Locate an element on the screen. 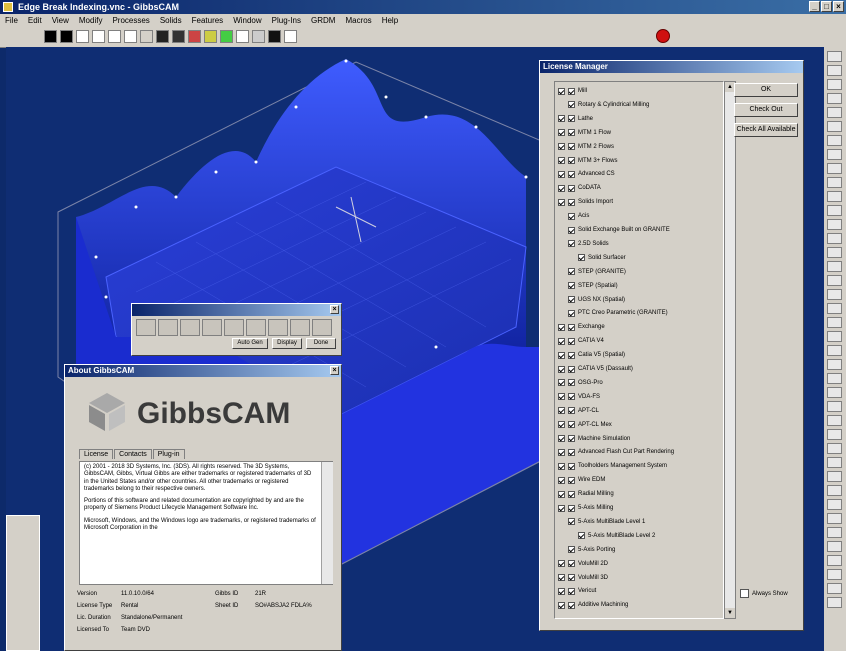 Image resolution: width=846 pixels, height=651 pixels. module-item: PTC Creo Parametric (GRANITE) is located at coordinates (618, 313).